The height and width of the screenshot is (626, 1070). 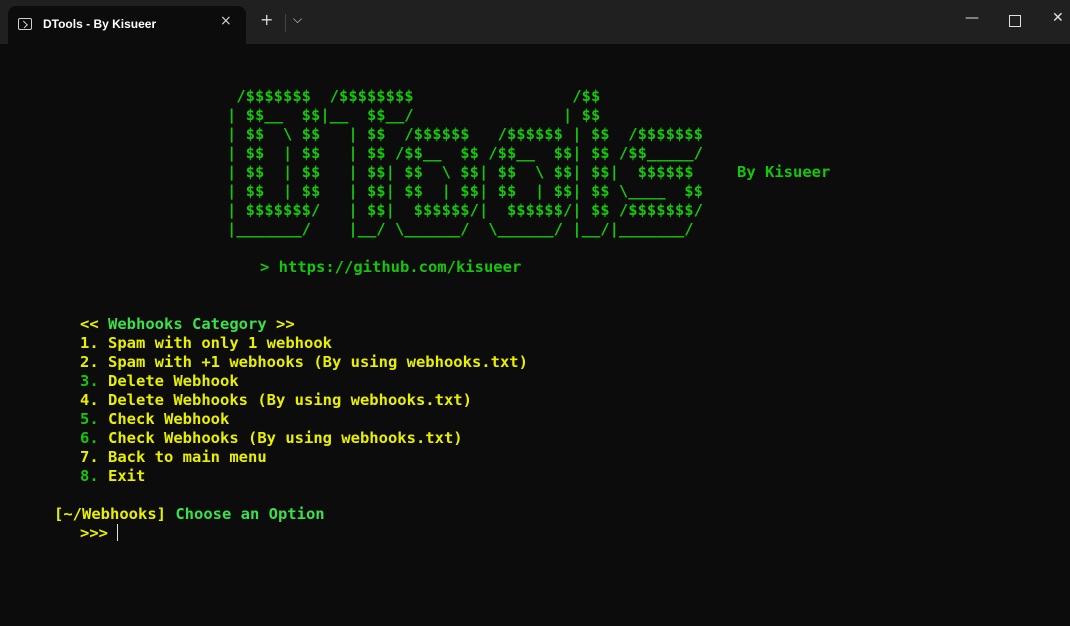 I want to click on menu-item-8: 8. Exit, so click(x=112, y=476).